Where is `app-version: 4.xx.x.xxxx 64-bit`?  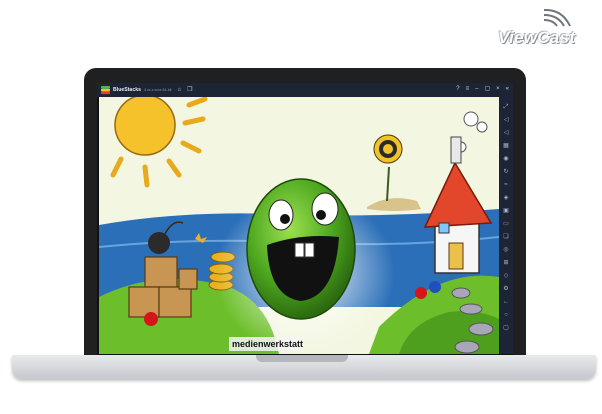
app-version: 4.xx.x.xxxx 64-bit is located at coordinates (157, 90).